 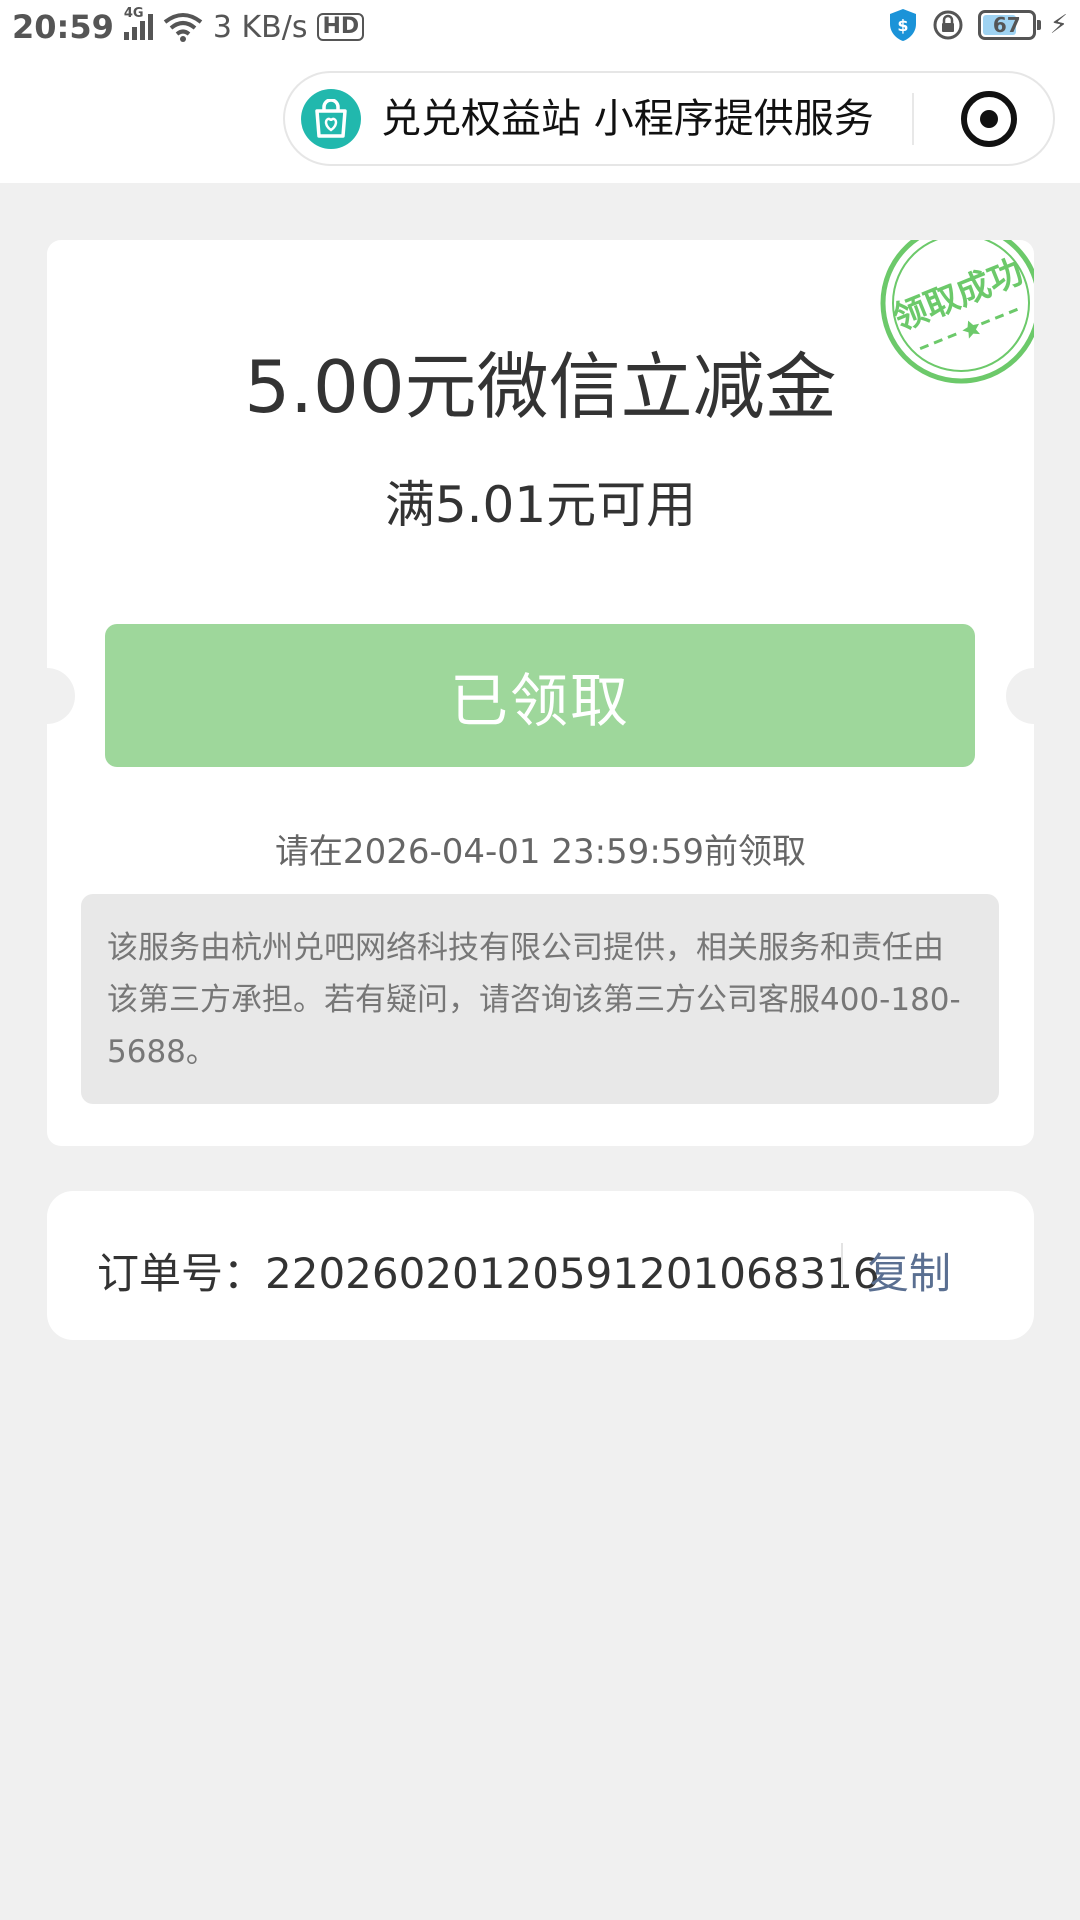 I want to click on top-bar: 20:59 4G 3 KB/s HD $ 67 ⚡ 兑兑权益站 小程序提供服务, so click(x=540, y=91).